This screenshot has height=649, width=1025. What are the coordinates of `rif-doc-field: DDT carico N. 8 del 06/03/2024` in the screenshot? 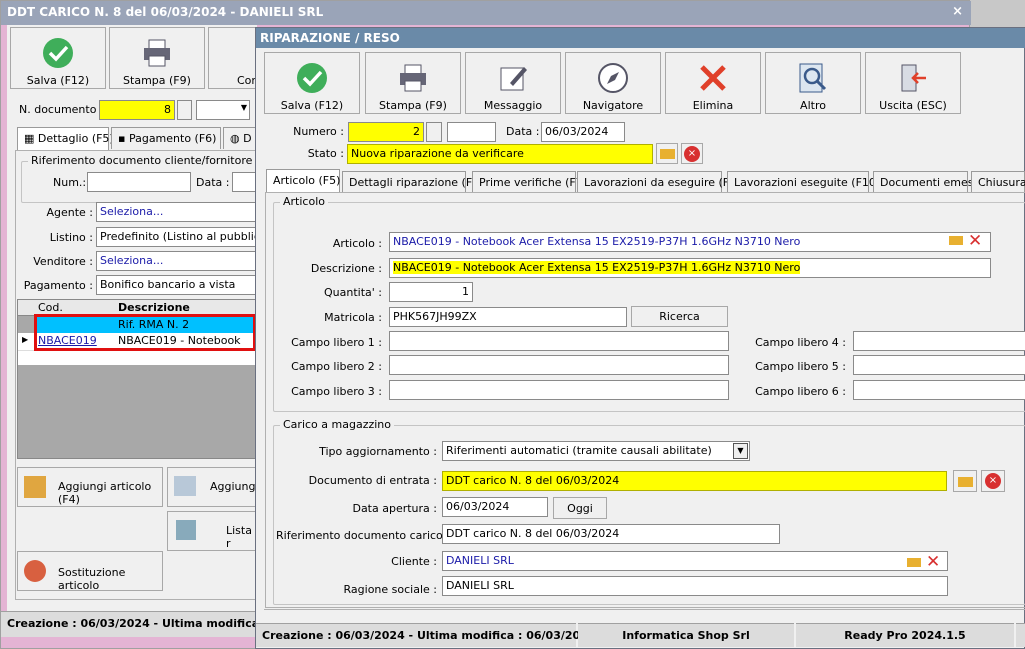 It's located at (611, 534).